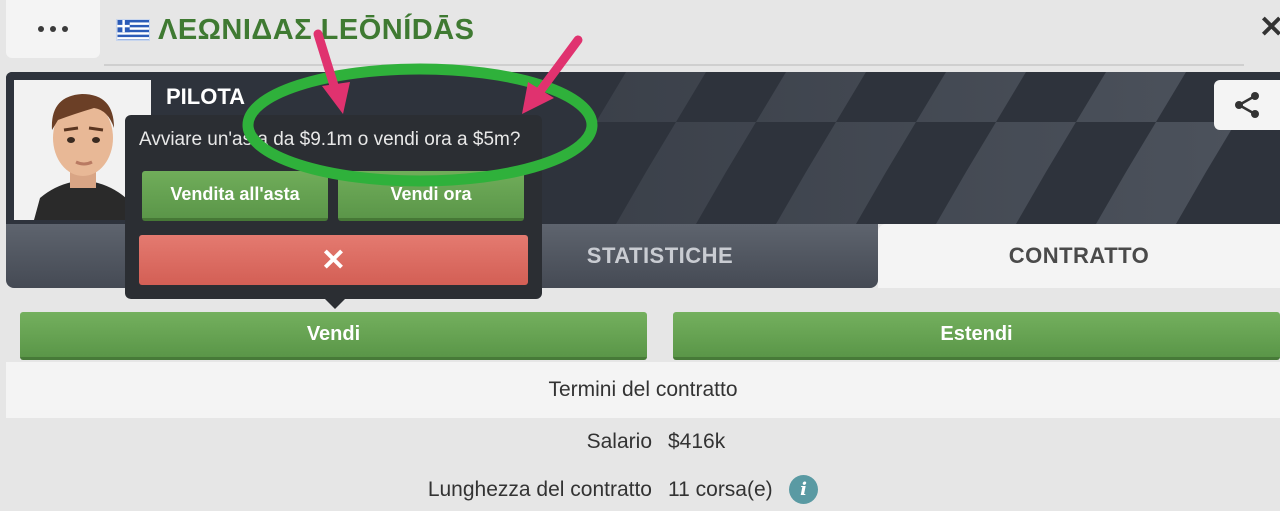 This screenshot has width=1280, height=511. I want to click on salary-label: Salario, so click(619, 441).